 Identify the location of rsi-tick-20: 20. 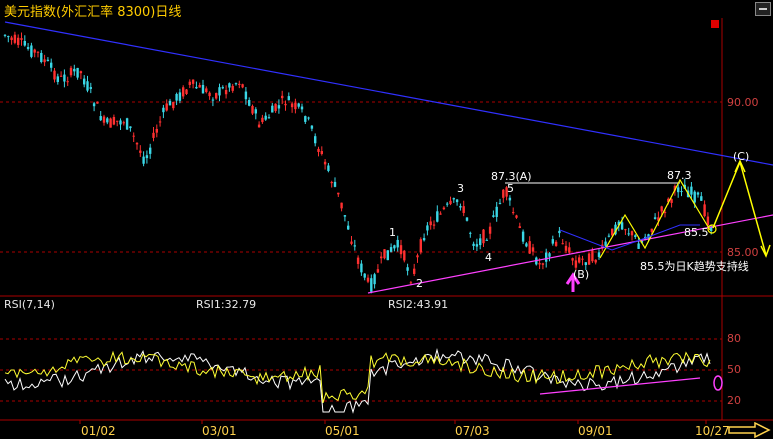
(734, 400).